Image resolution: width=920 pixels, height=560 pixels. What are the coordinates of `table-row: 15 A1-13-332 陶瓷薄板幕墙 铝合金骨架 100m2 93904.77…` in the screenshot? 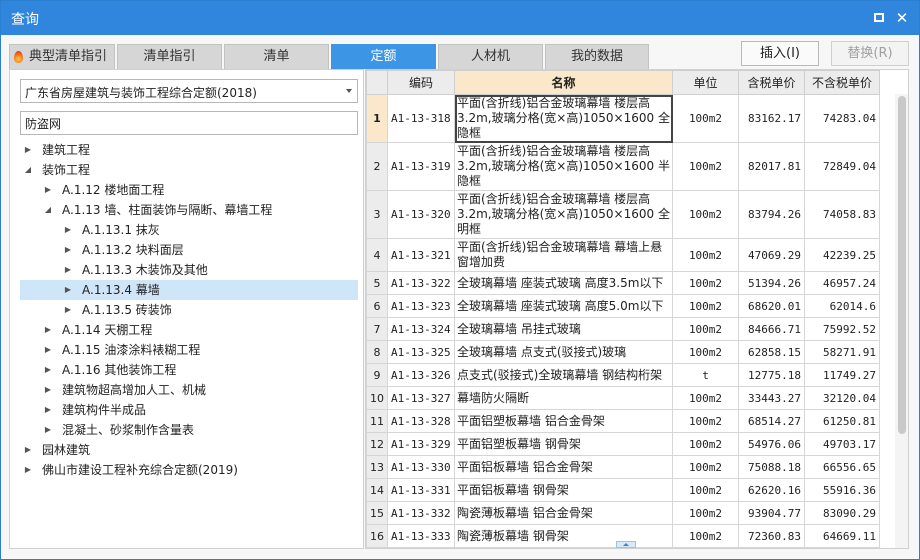 It's located at (623, 513).